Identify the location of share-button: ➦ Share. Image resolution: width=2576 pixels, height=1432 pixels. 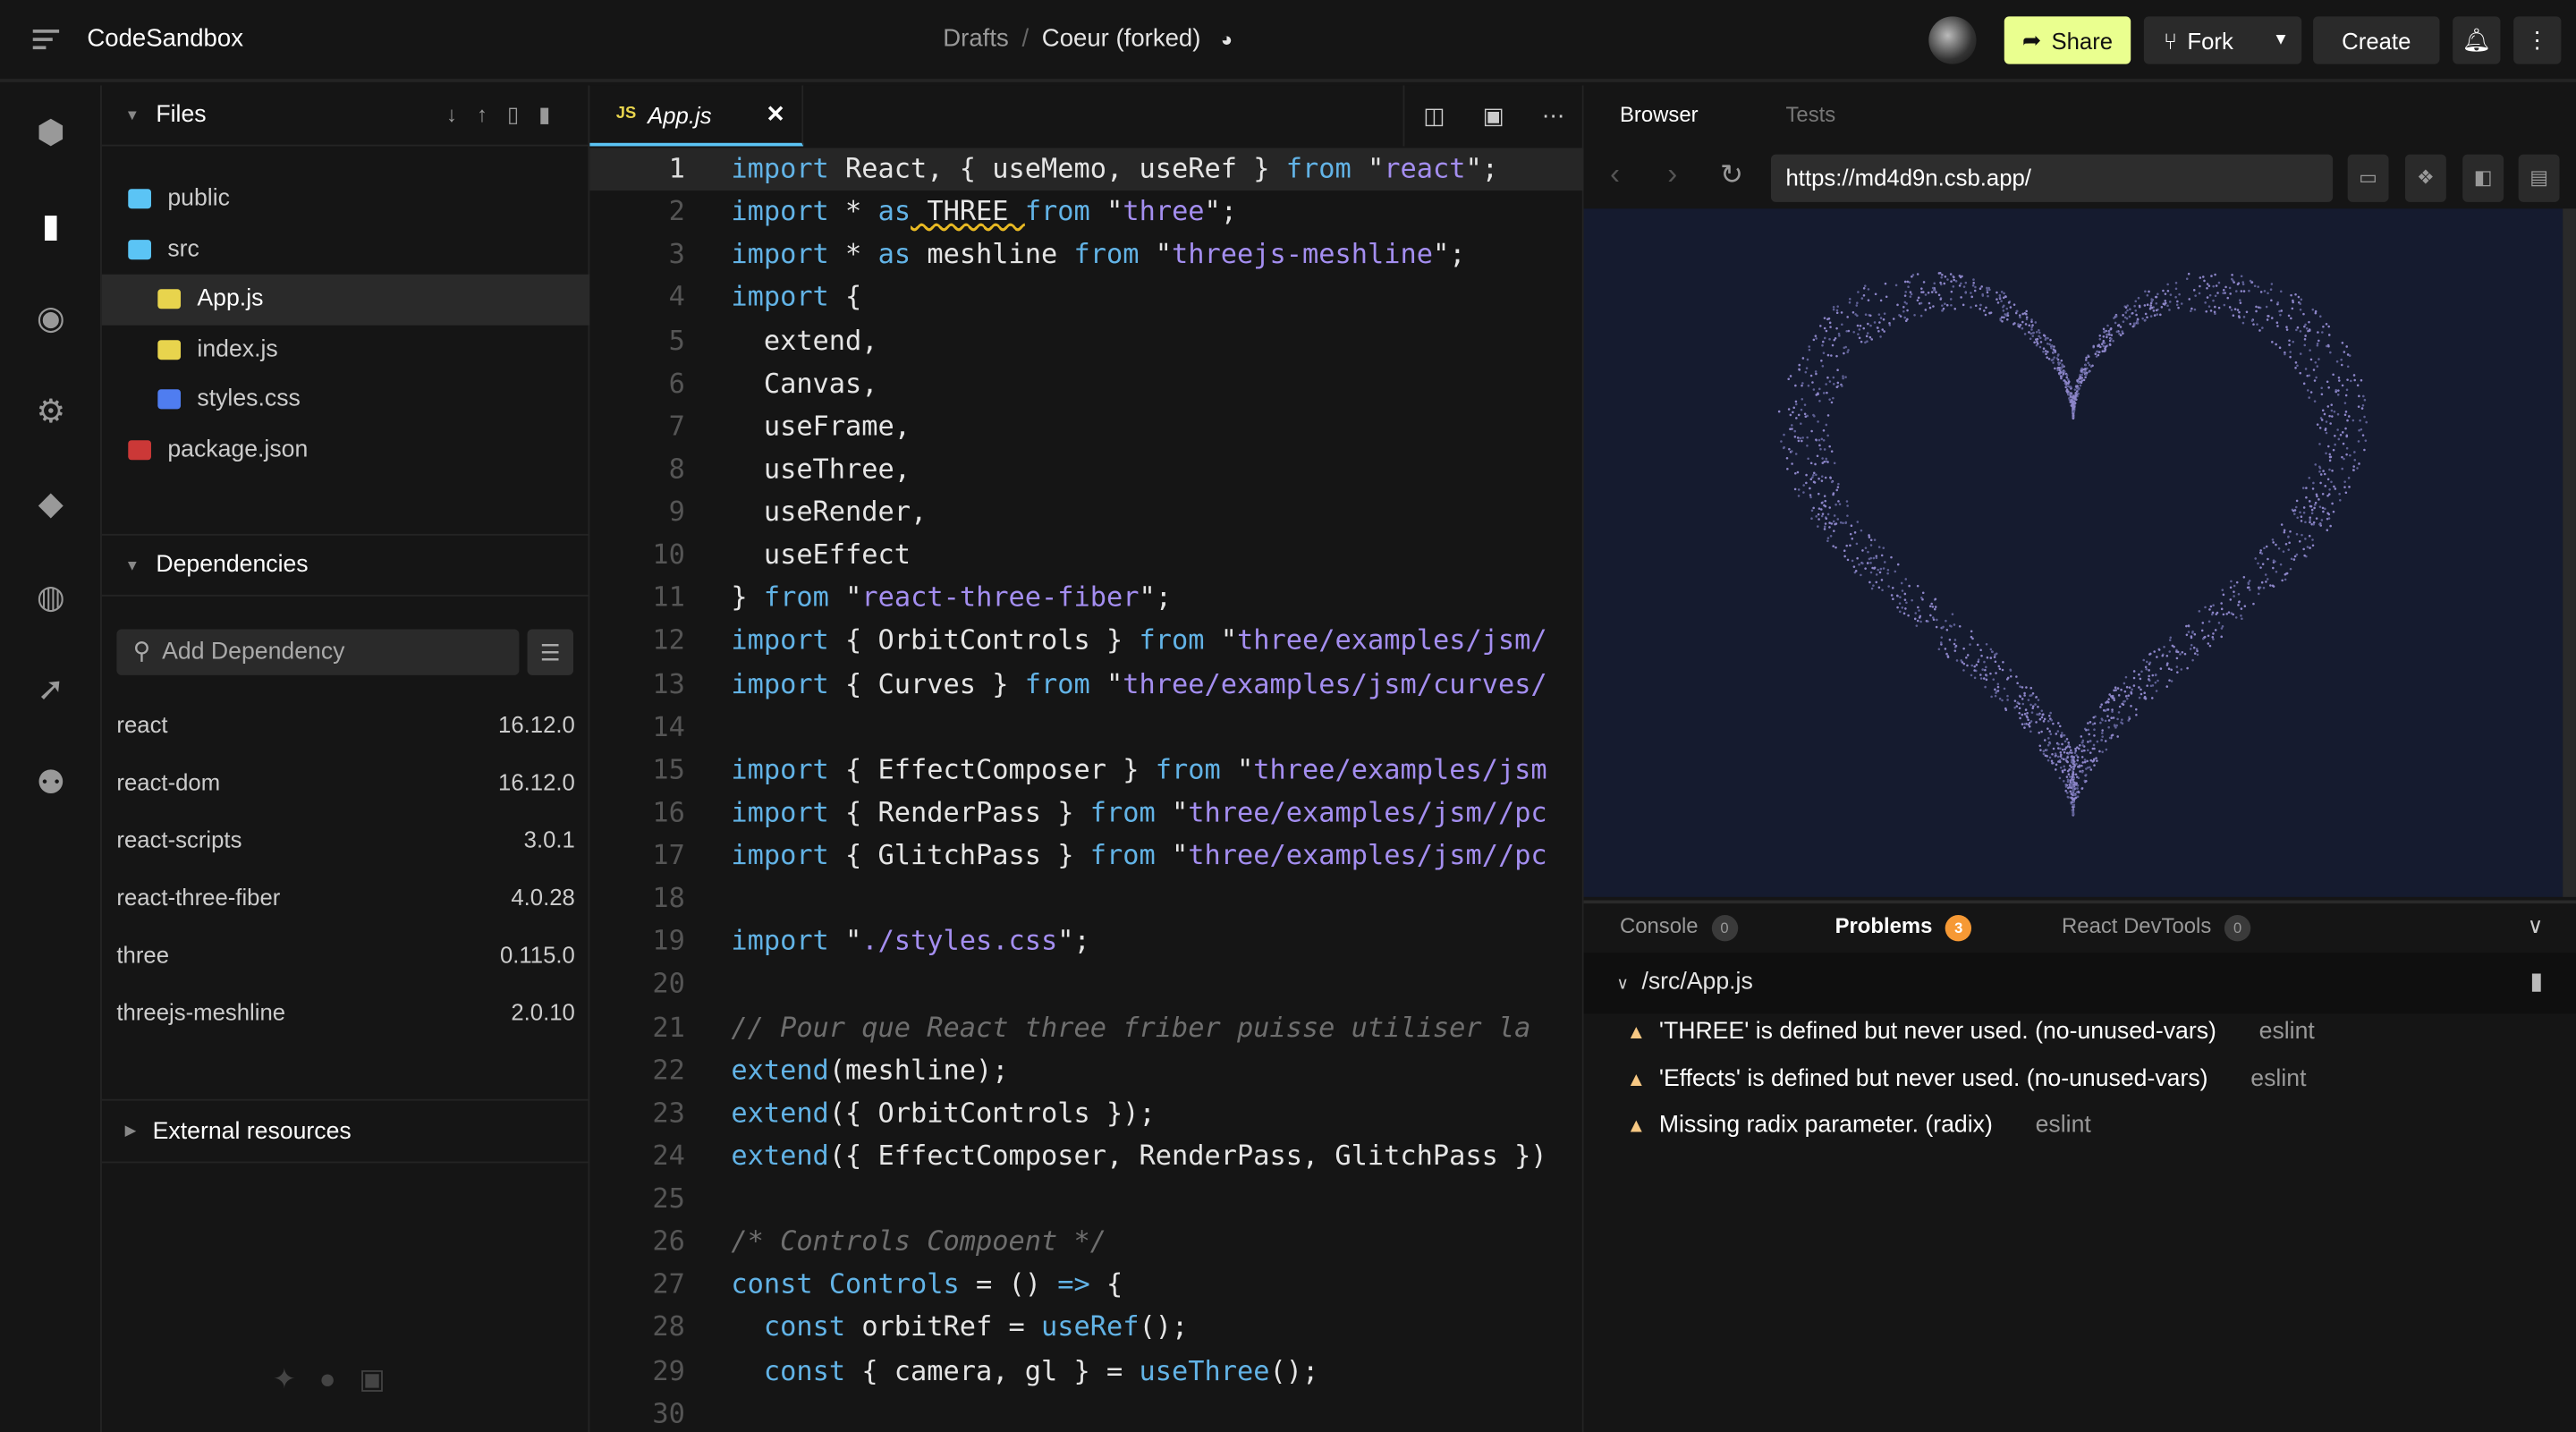
(2067, 40).